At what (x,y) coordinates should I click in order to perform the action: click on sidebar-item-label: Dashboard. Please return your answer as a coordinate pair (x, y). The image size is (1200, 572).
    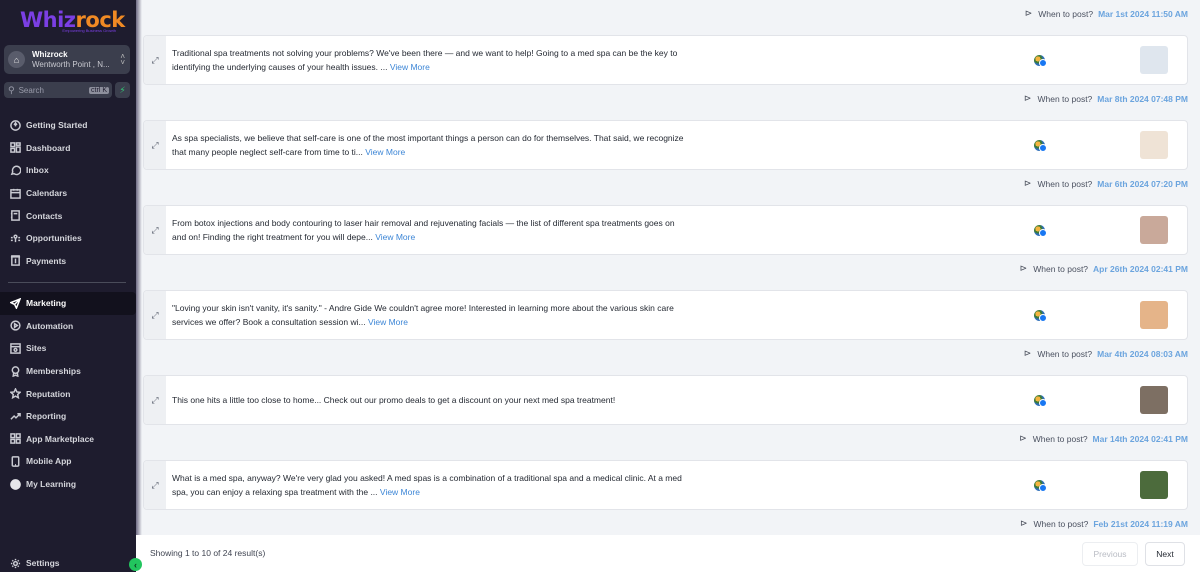
    Looking at the image, I should click on (48, 147).